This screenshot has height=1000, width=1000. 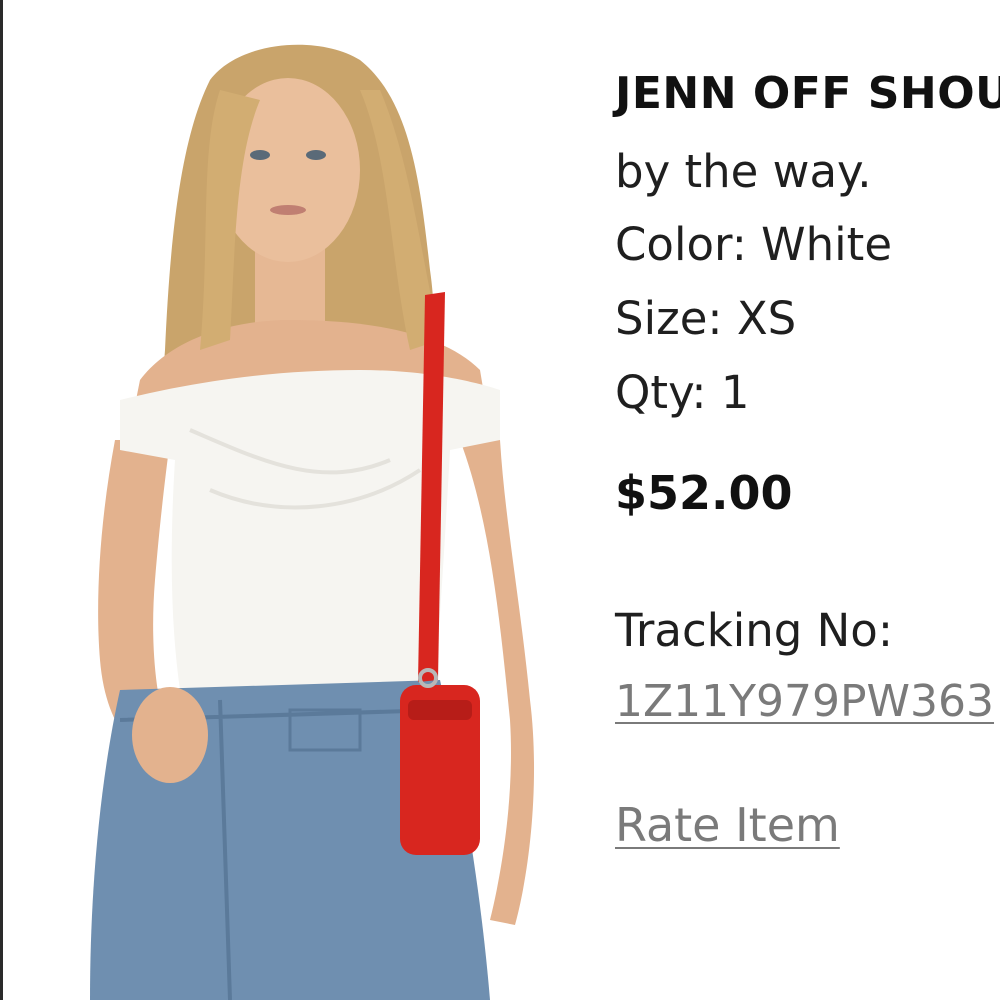 I want to click on tracking-number-link: 1Z11Y979PW363, so click(x=804, y=701).